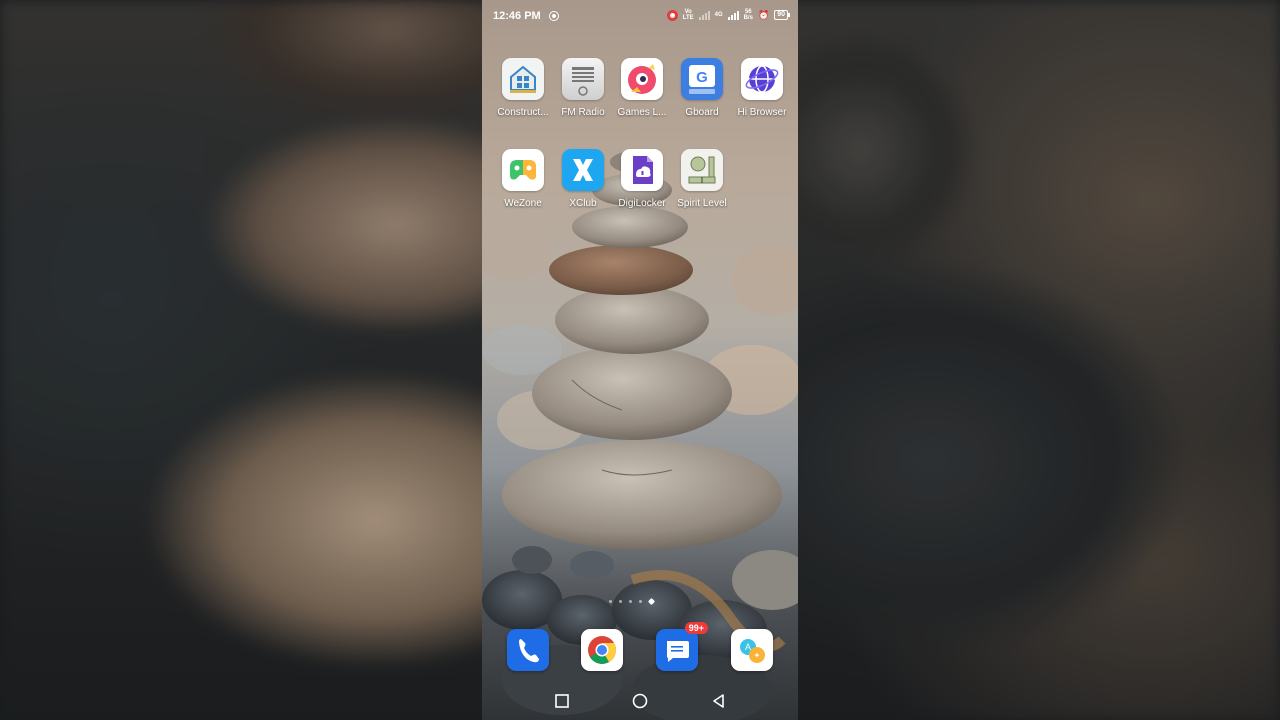 Image resolution: width=1280 pixels, height=720 pixels. I want to click on dock-phone, so click(528, 650).